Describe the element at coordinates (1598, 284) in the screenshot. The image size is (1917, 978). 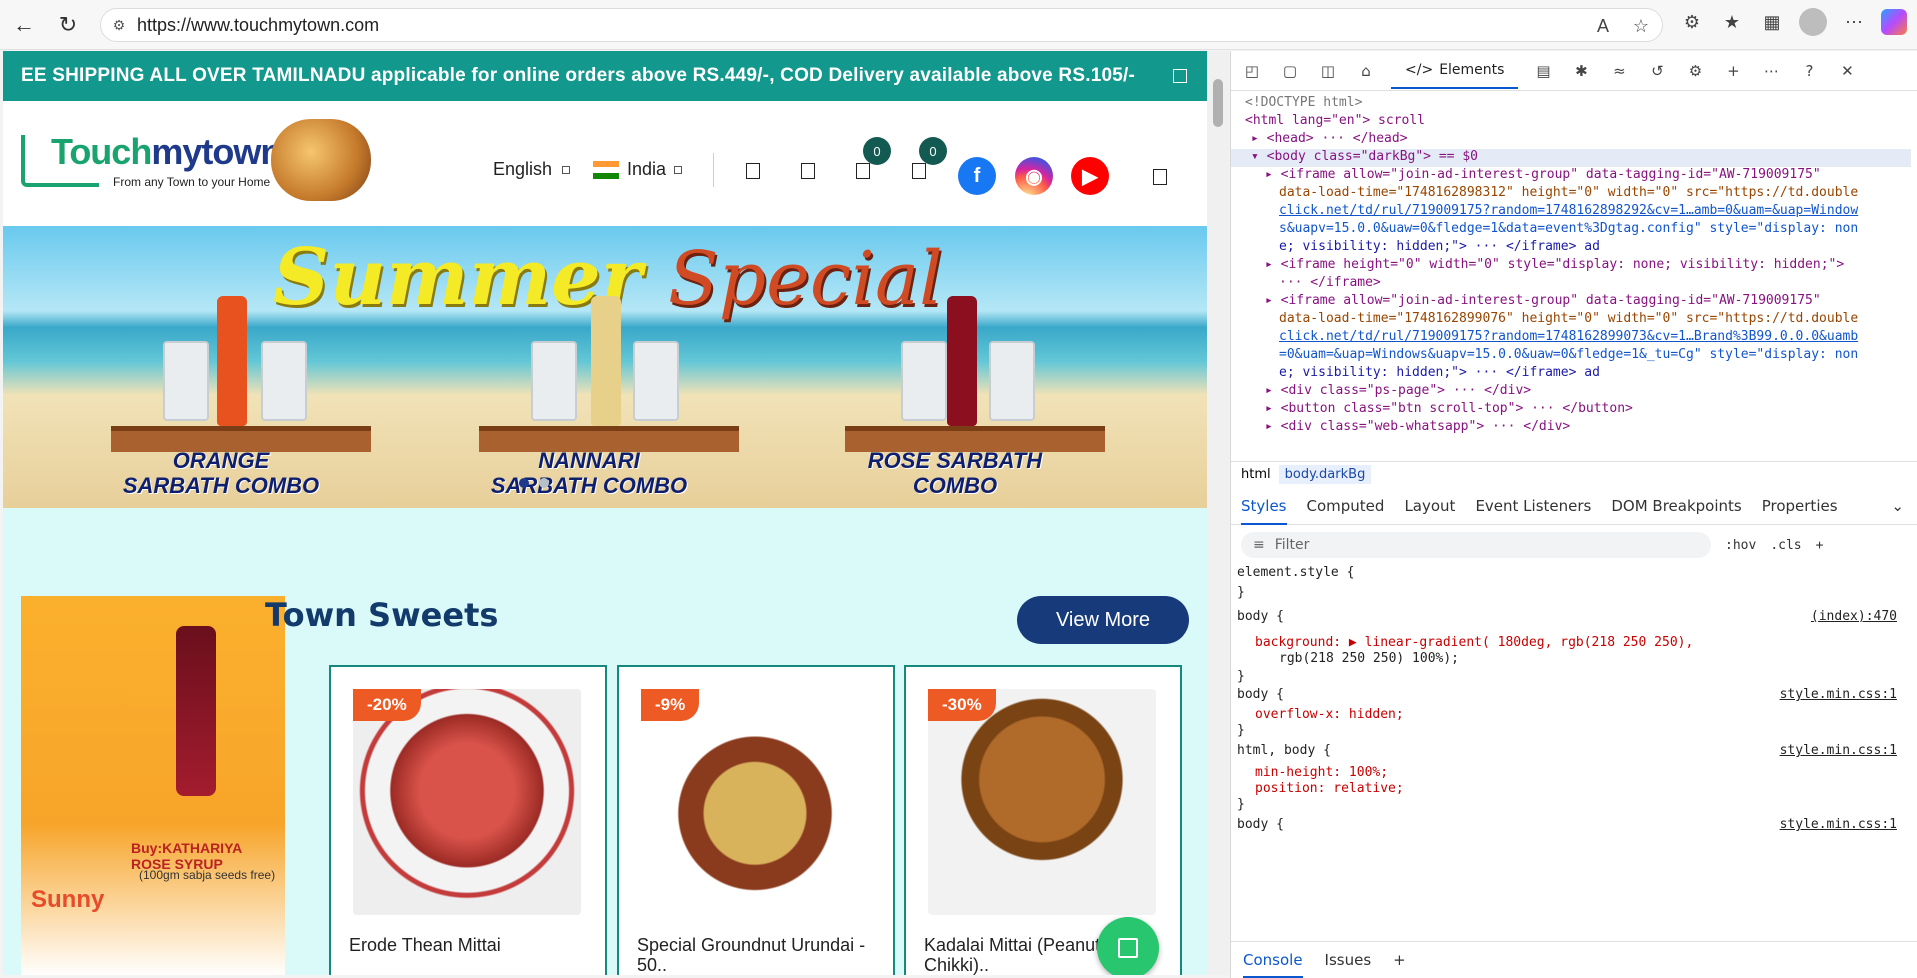
I see `dom-line: ··· </iframe>` at that location.